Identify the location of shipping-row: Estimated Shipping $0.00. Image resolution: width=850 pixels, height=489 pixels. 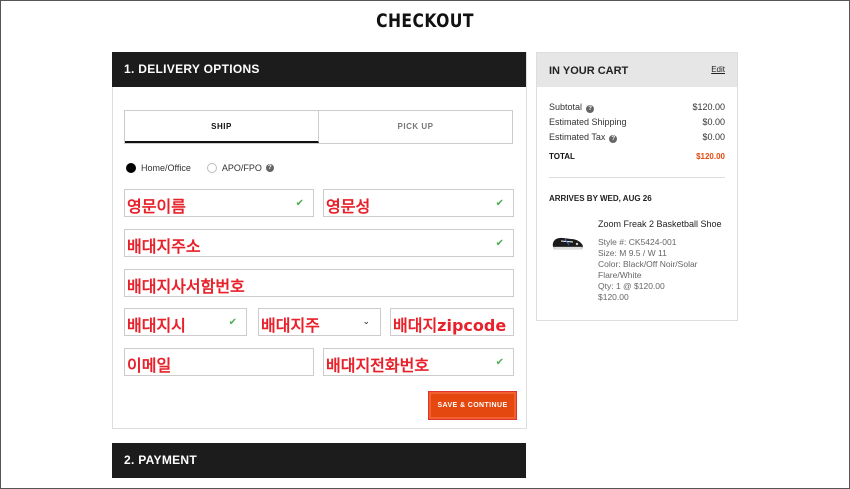
(637, 122).